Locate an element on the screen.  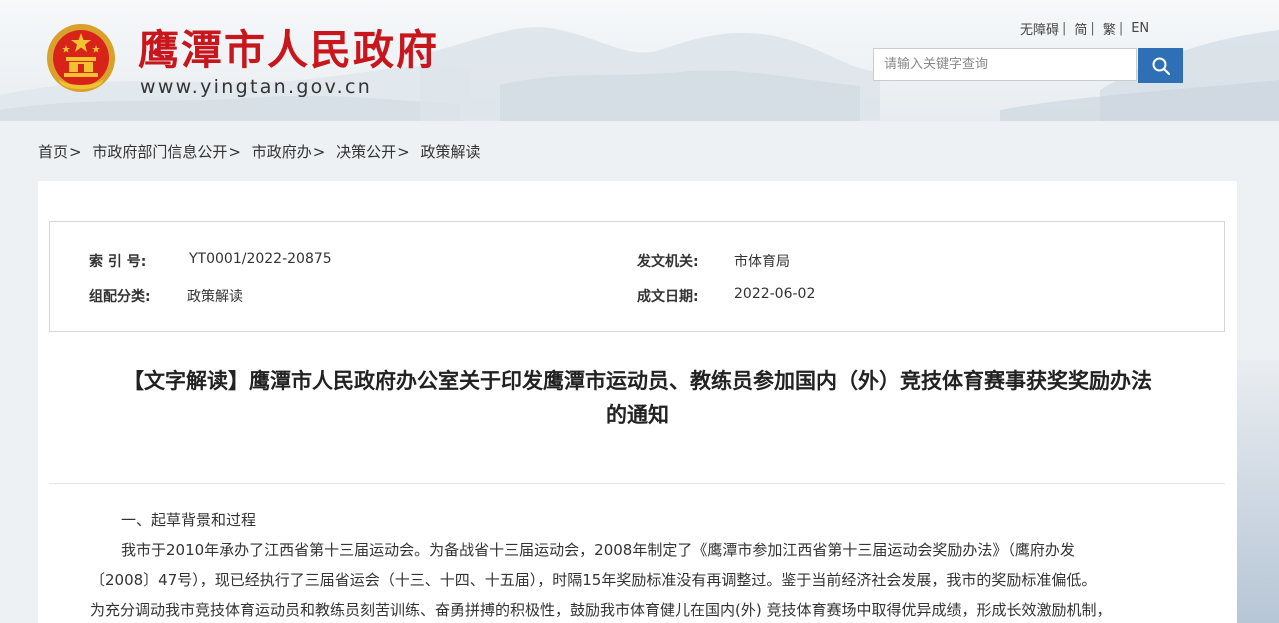
breadcrumb-gov-office: 市政府办 is located at coordinates (282, 152).